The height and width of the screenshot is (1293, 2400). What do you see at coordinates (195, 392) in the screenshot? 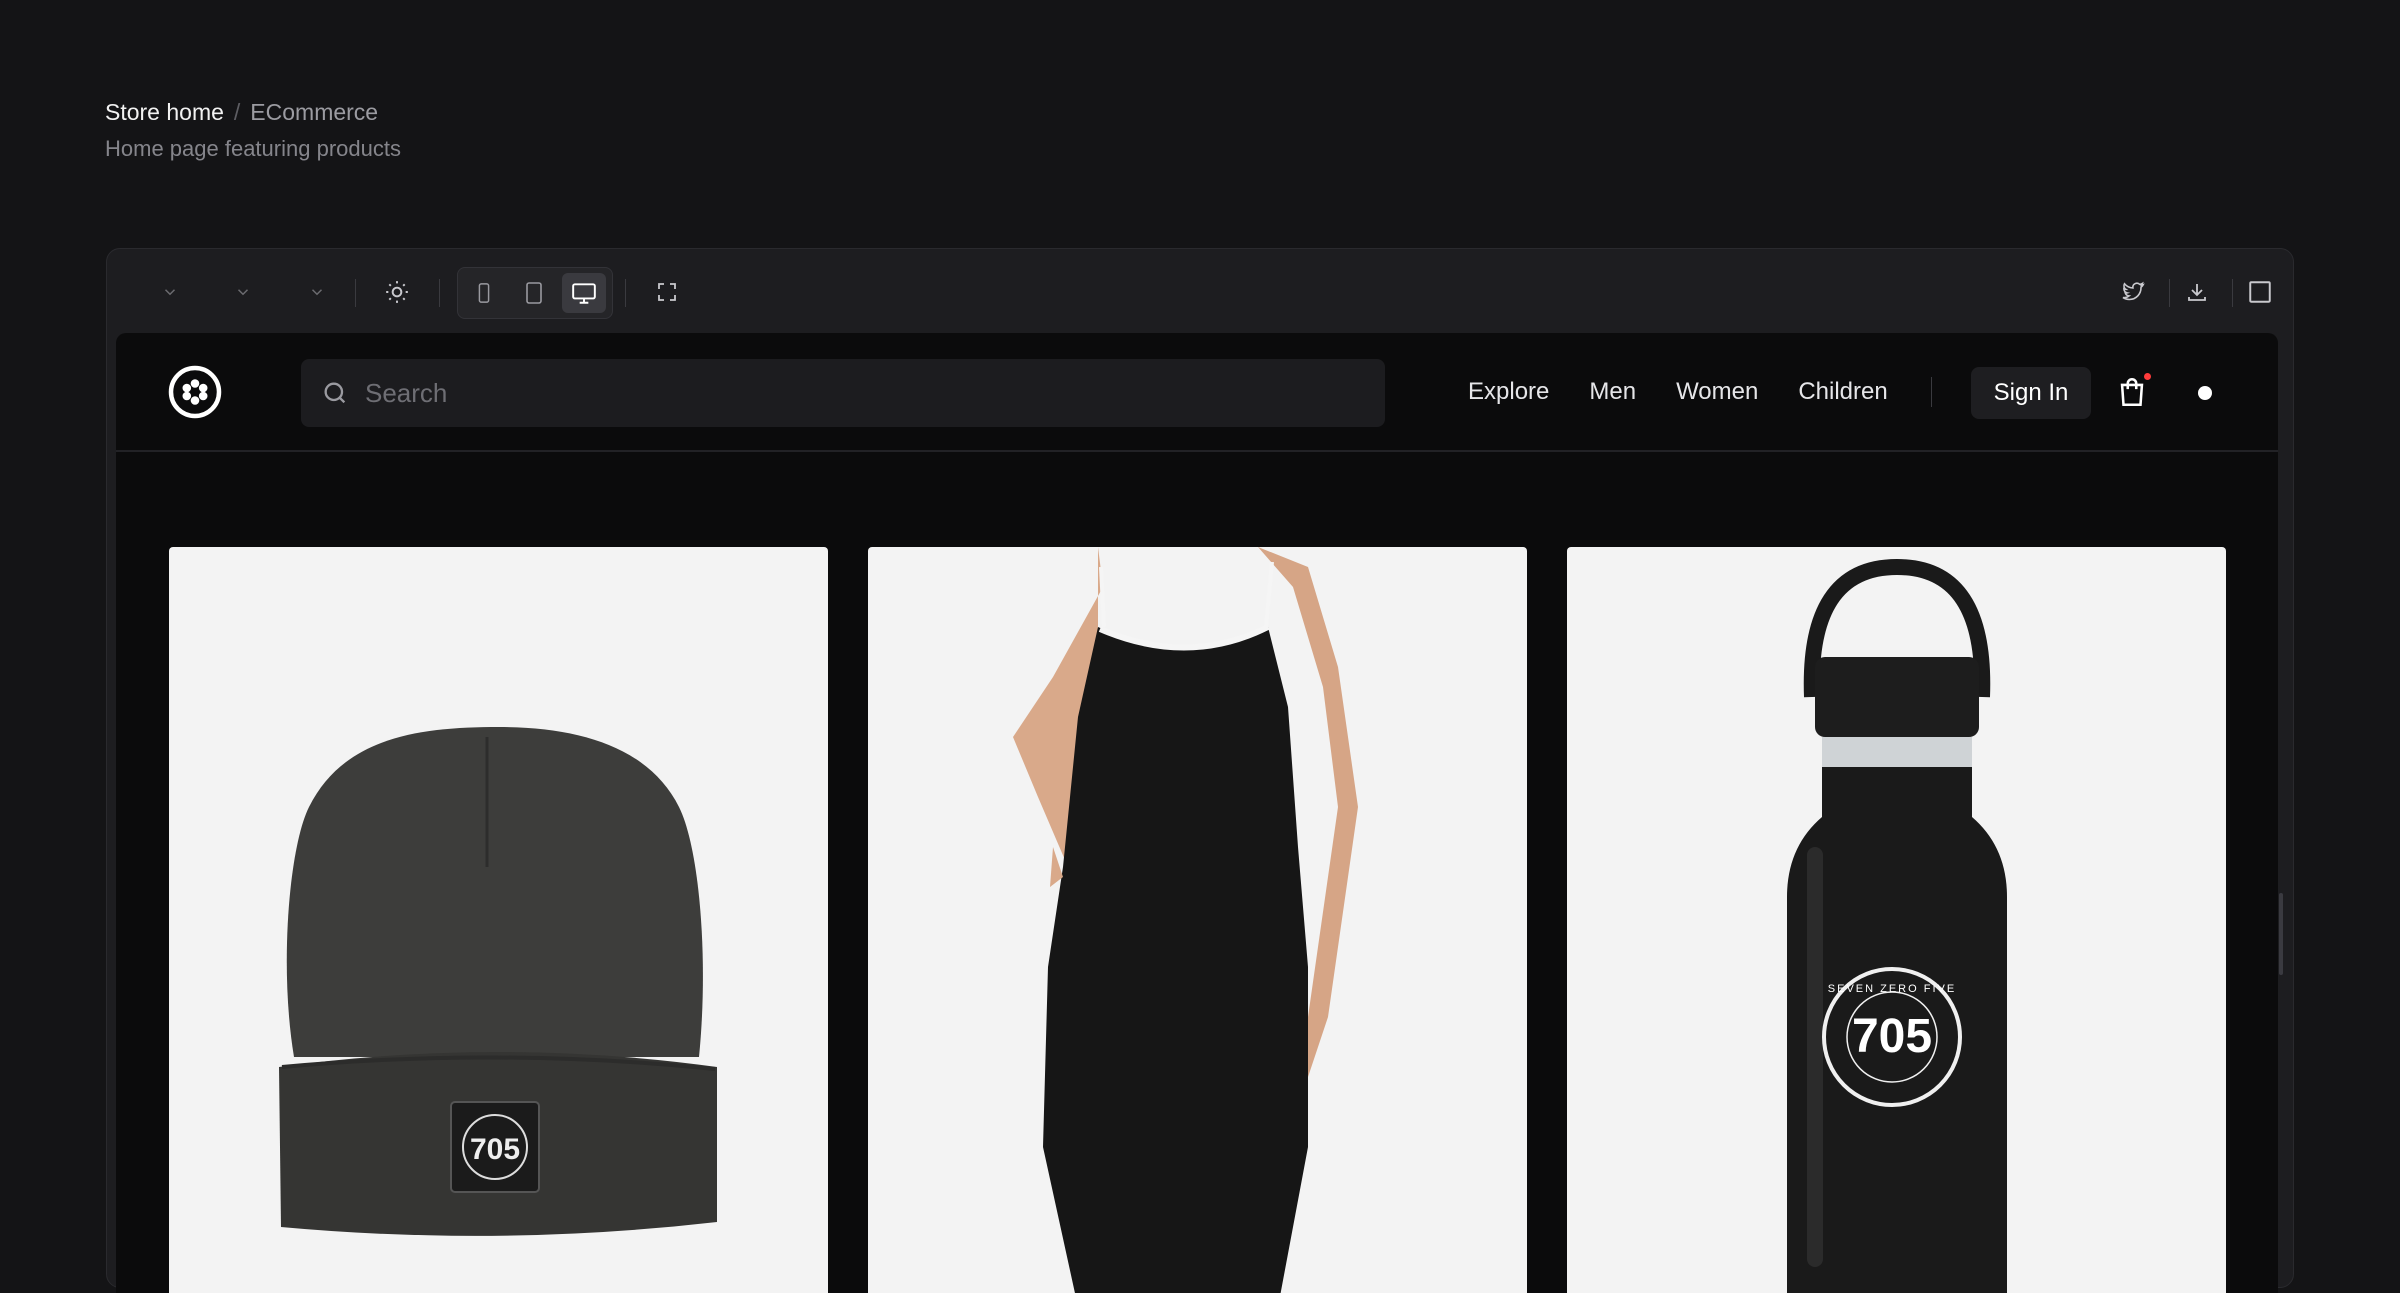
I see `store-logo-icon` at bounding box center [195, 392].